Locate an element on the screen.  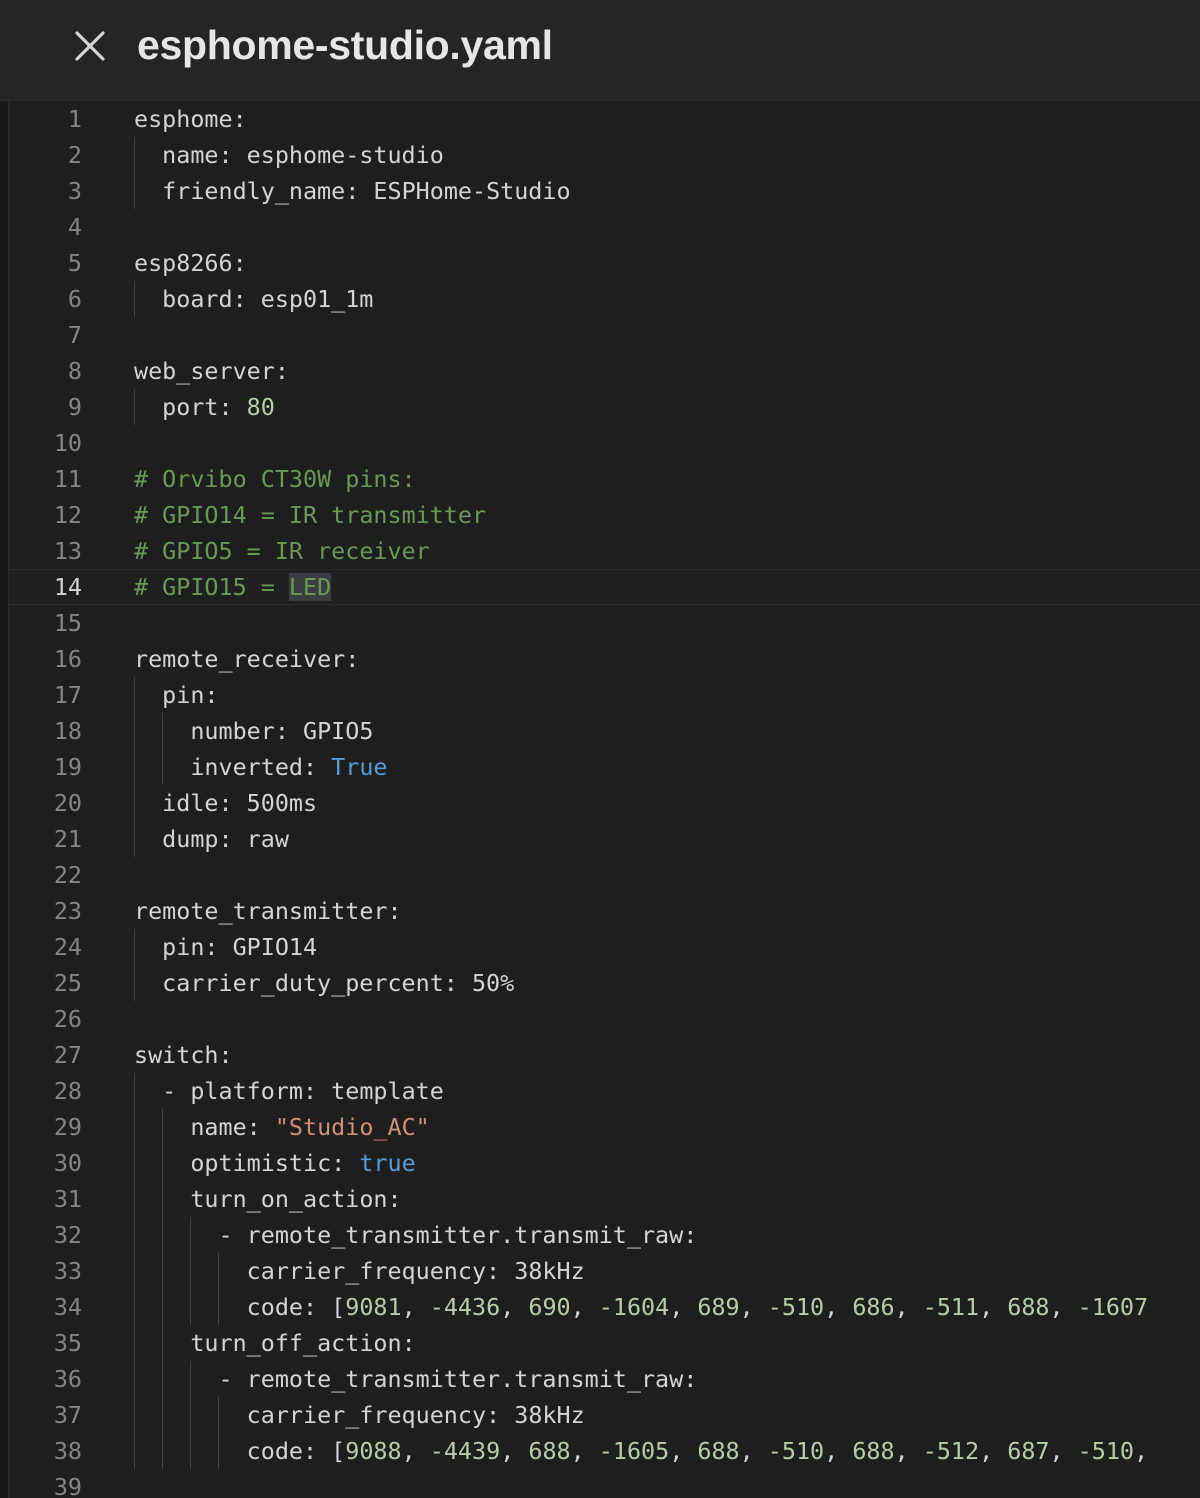
code-token: platform: is located at coordinates (261, 1091).